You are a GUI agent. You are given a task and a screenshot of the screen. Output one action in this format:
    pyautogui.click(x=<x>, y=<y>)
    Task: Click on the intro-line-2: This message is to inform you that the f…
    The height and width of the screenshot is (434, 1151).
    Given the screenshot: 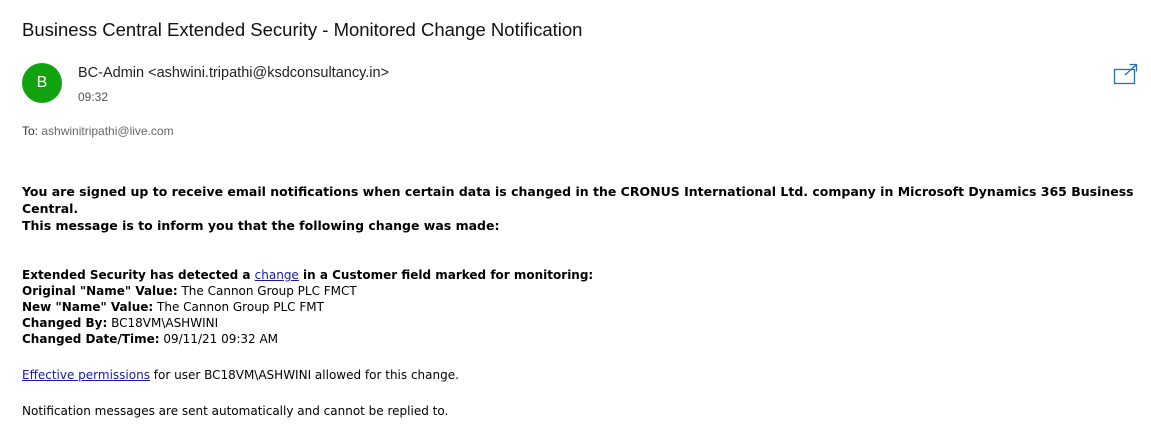 What is the action you would take?
    pyautogui.click(x=261, y=225)
    